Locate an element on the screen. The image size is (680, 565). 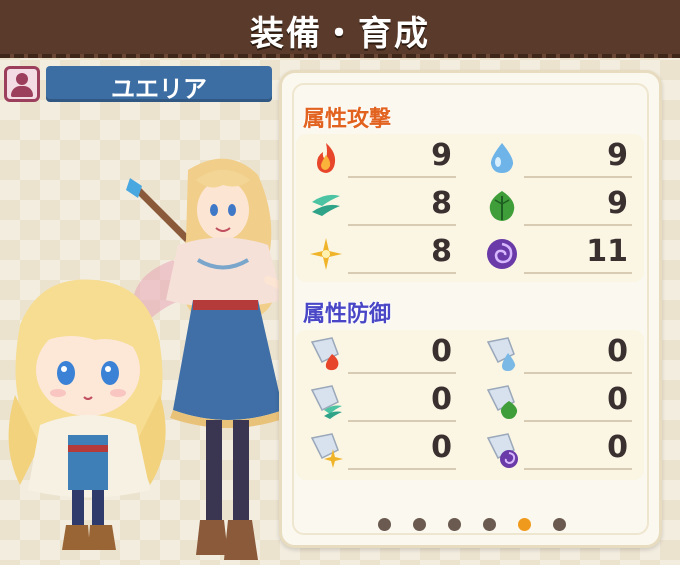
water-shield-icon is located at coordinates (501, 354).